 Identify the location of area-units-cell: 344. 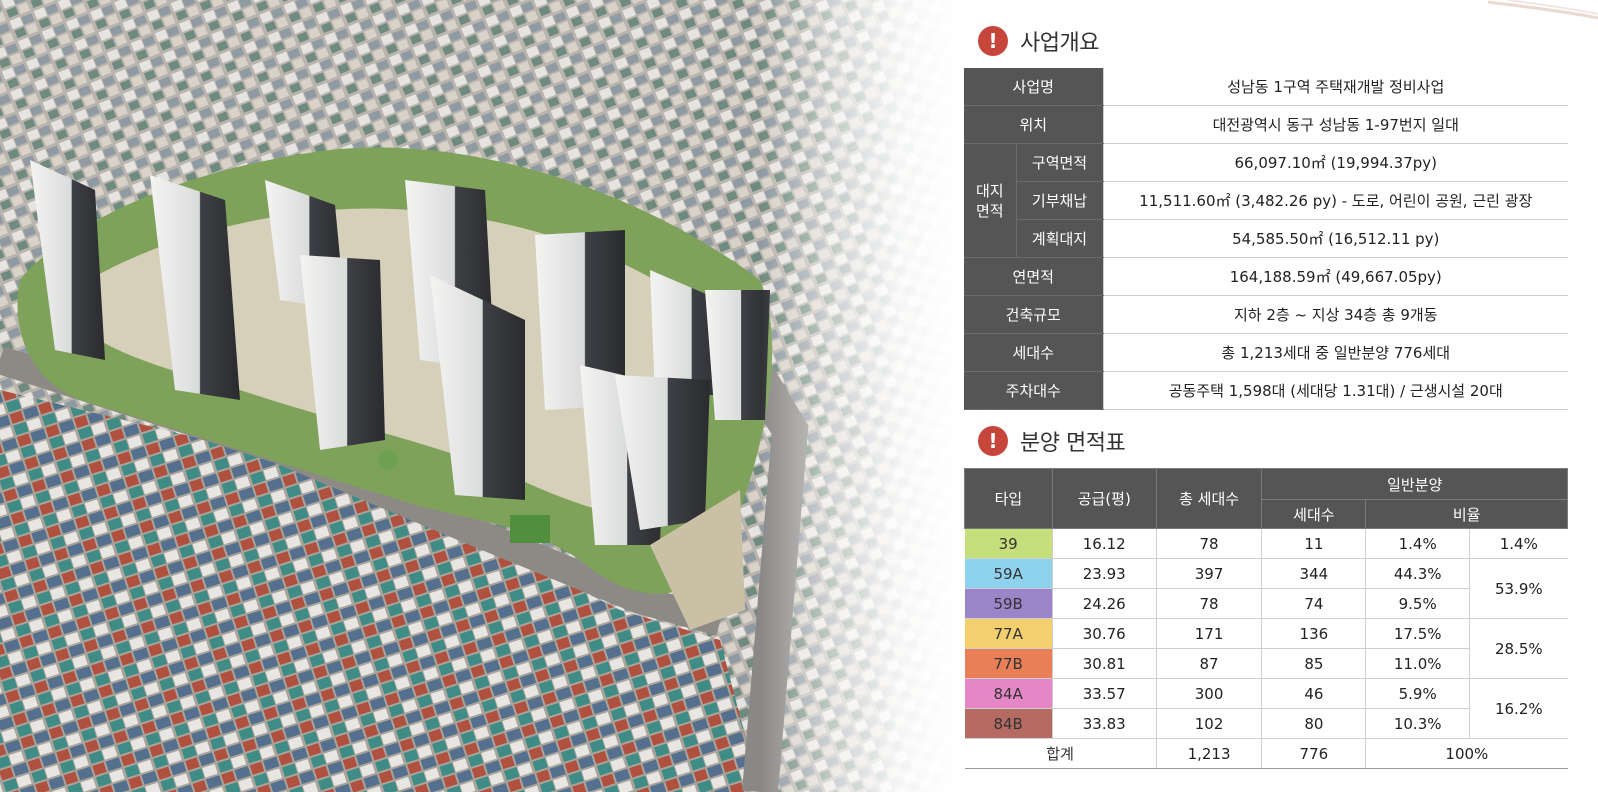
(1313, 573).